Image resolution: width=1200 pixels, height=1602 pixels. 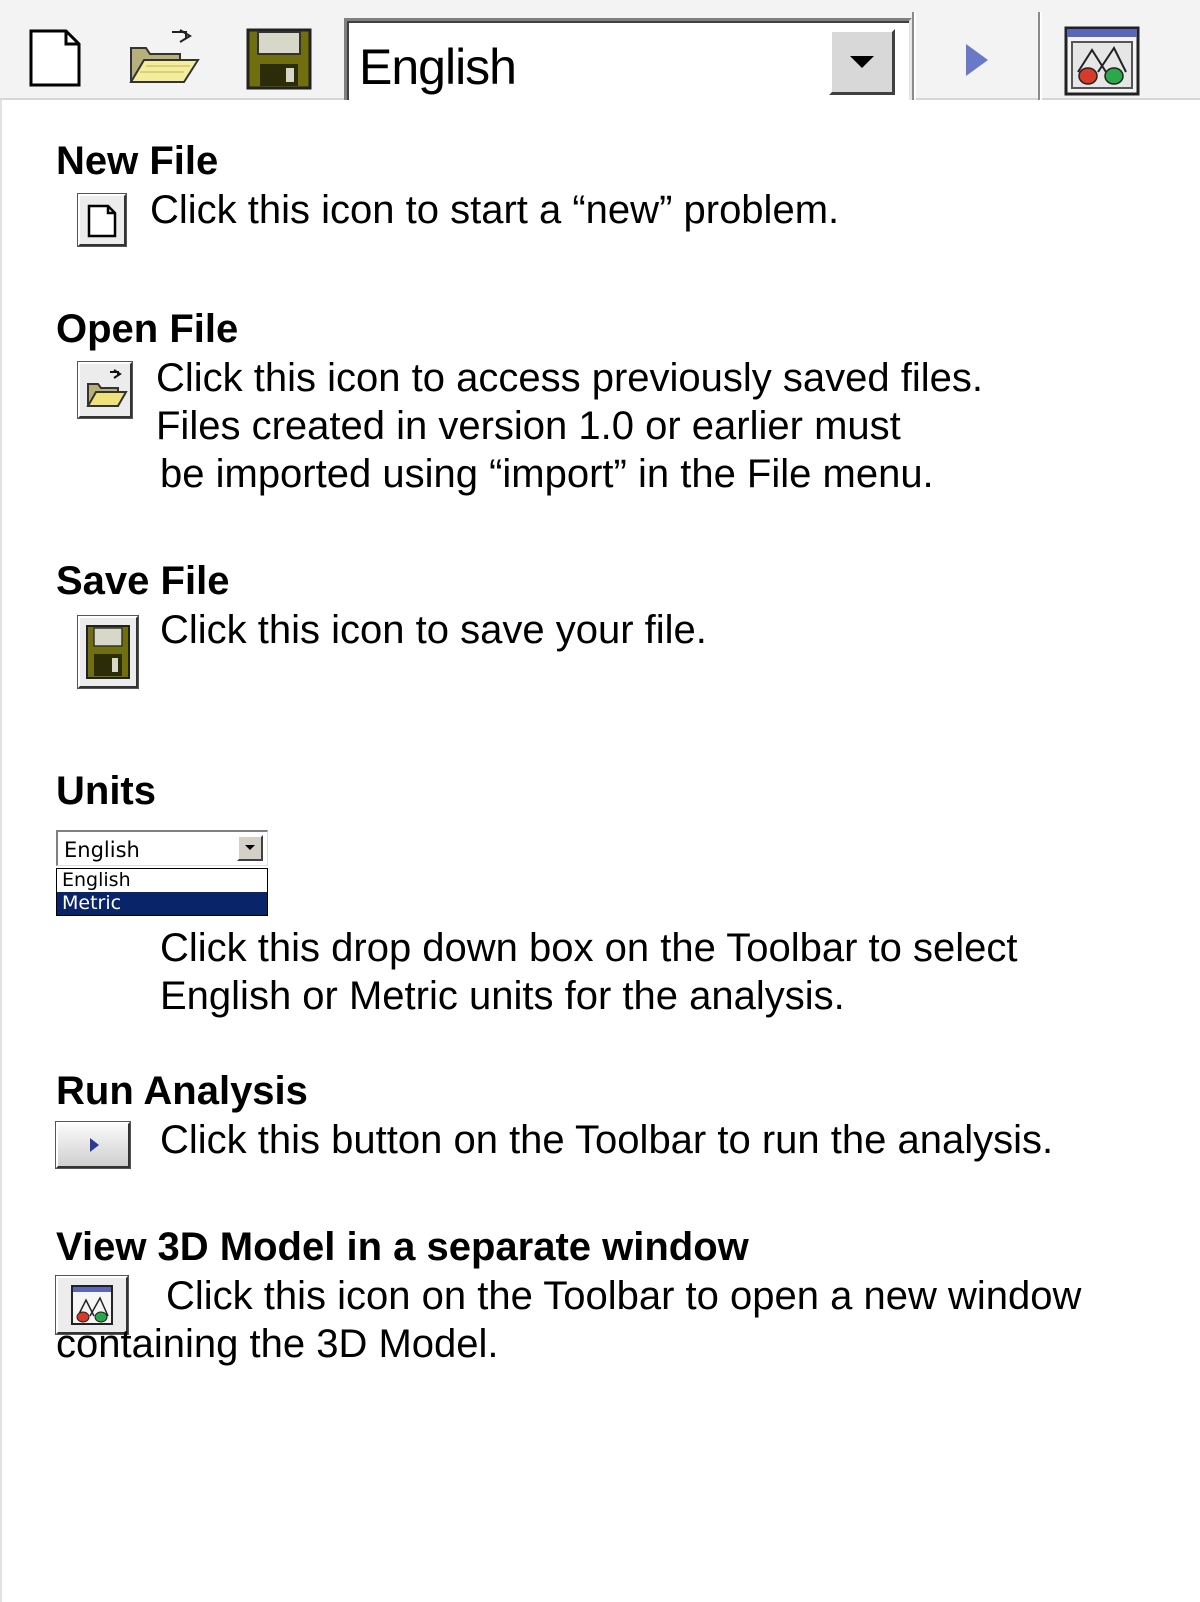 What do you see at coordinates (277, 1344) in the screenshot?
I see `view-3d-description-line: containing the 3D Model.` at bounding box center [277, 1344].